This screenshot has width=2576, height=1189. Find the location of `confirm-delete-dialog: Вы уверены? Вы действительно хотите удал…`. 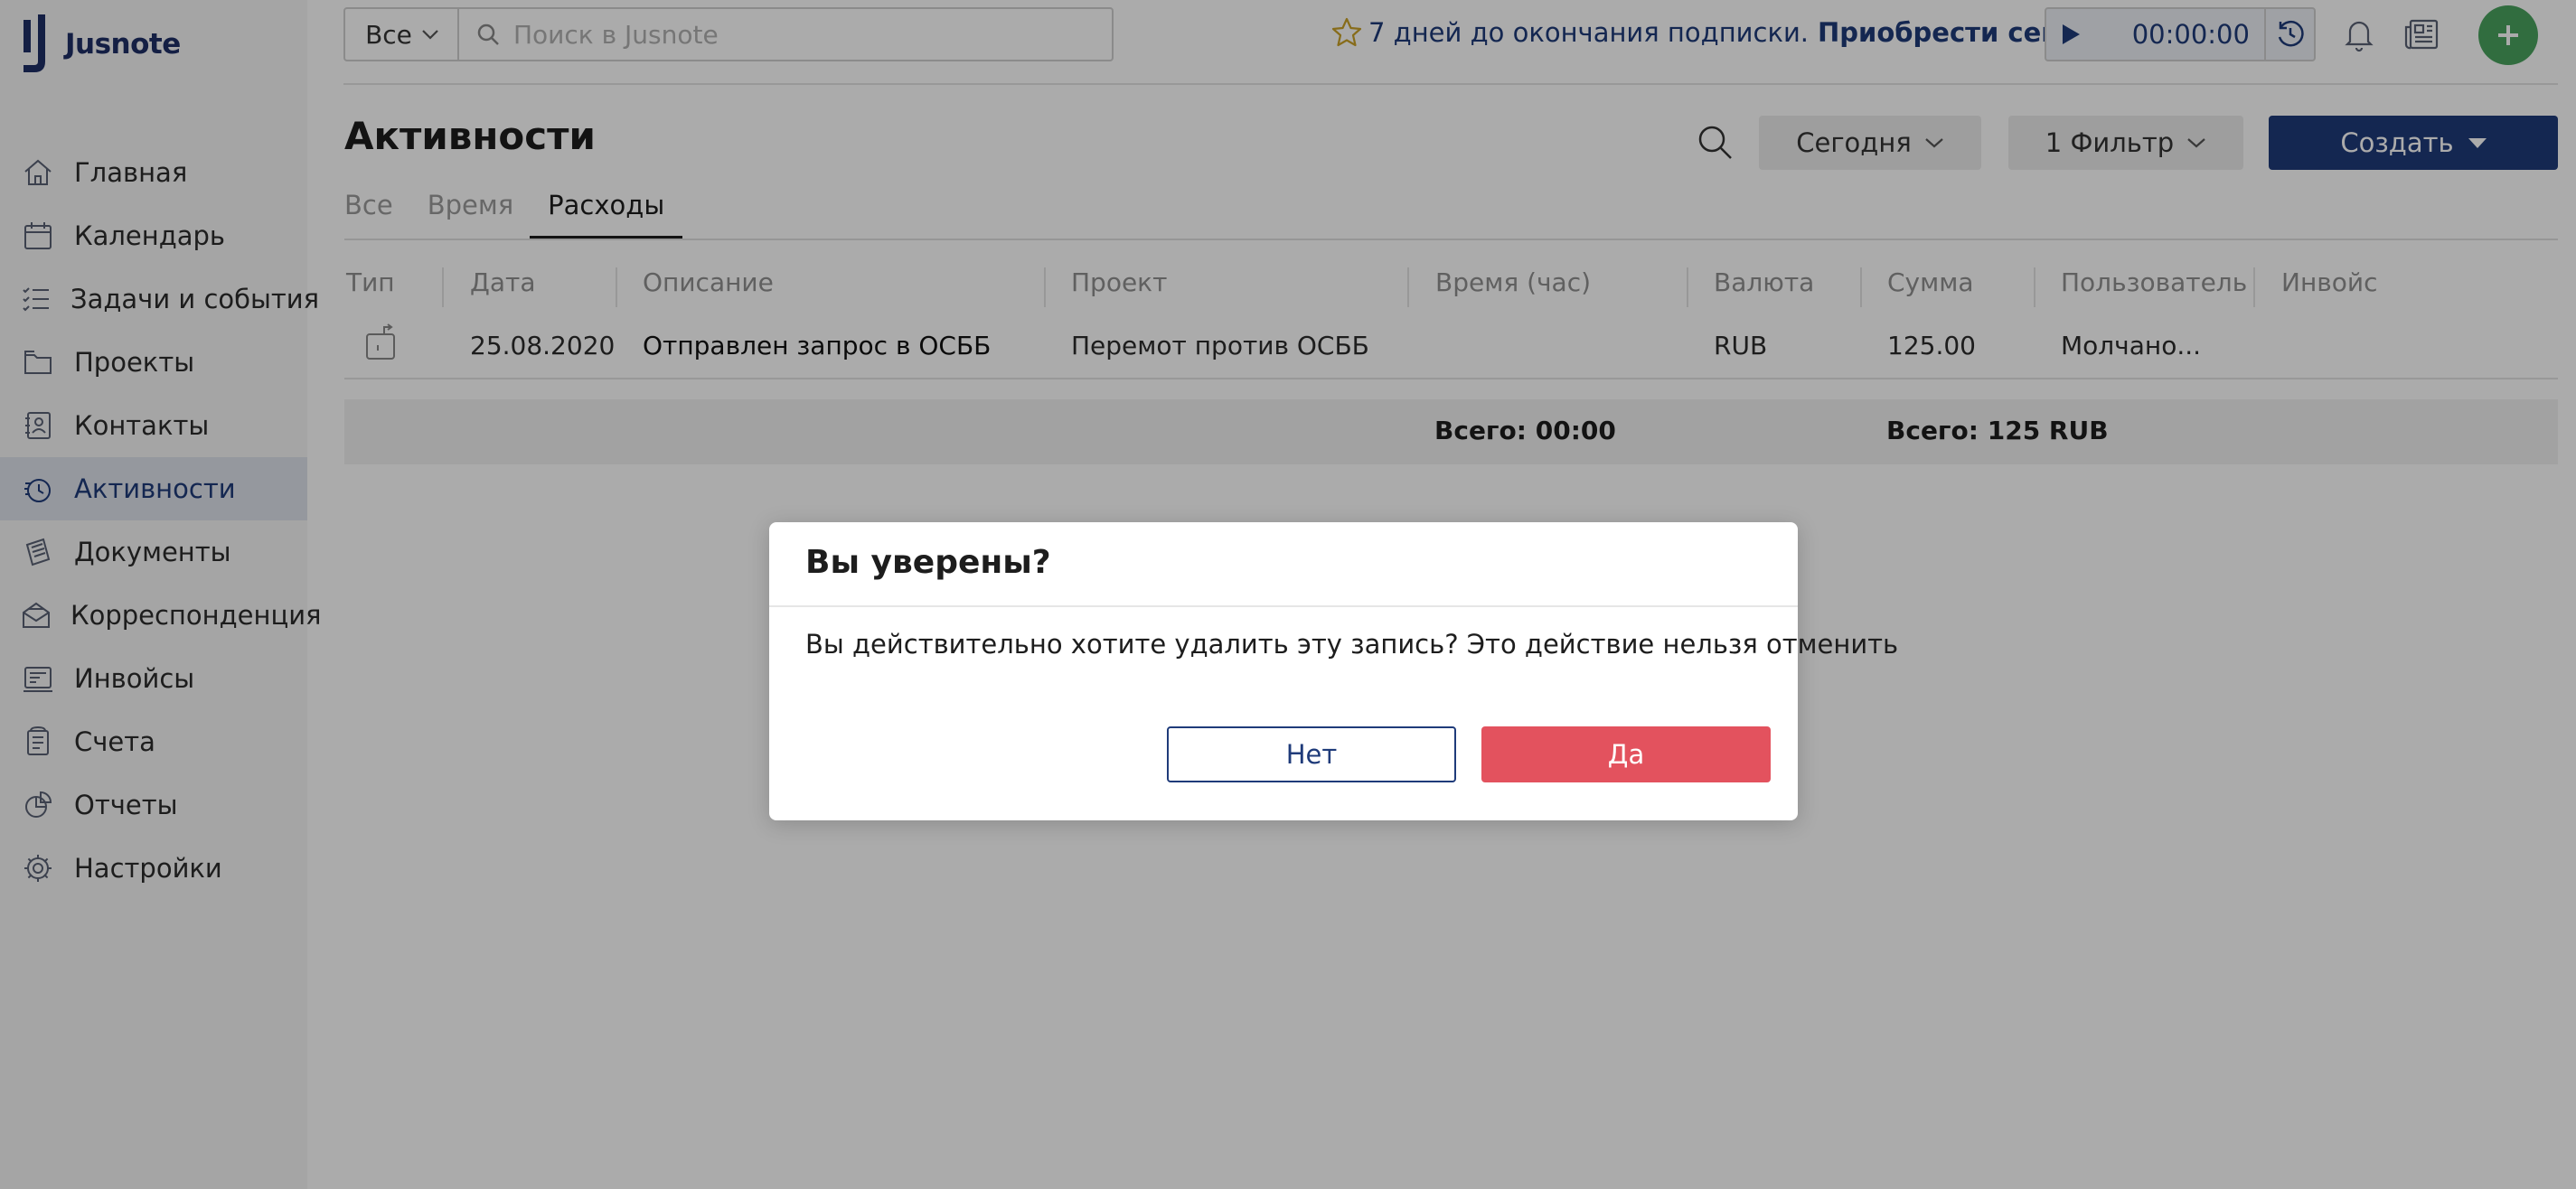

confirm-delete-dialog: Вы уверены? Вы действительно хотите удал… is located at coordinates (1333, 671).